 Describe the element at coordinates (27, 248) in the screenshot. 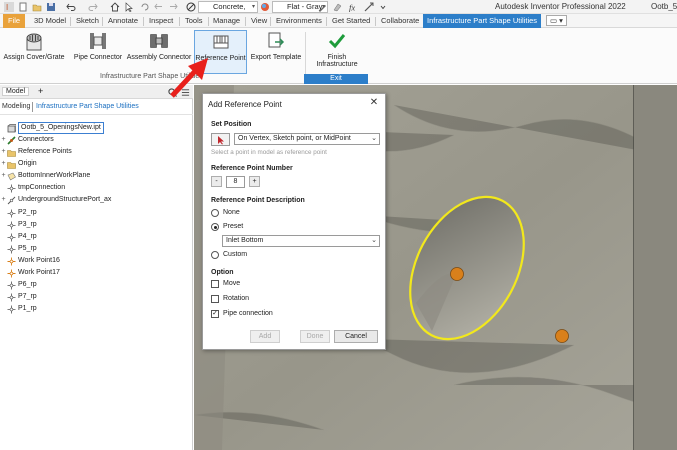

I see `tree-item-label: P5_rp` at that location.